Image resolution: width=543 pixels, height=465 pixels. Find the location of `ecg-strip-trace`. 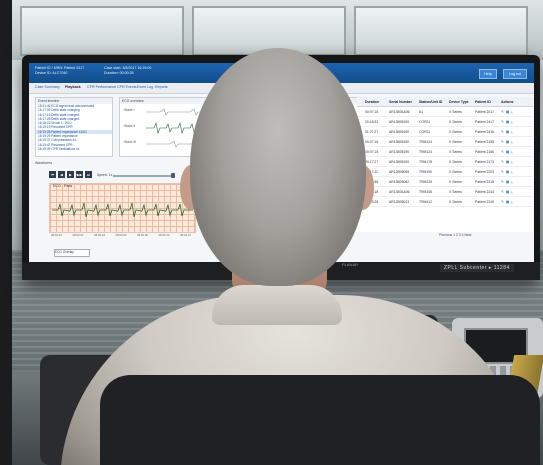

ecg-strip-trace is located at coordinates (122, 210).